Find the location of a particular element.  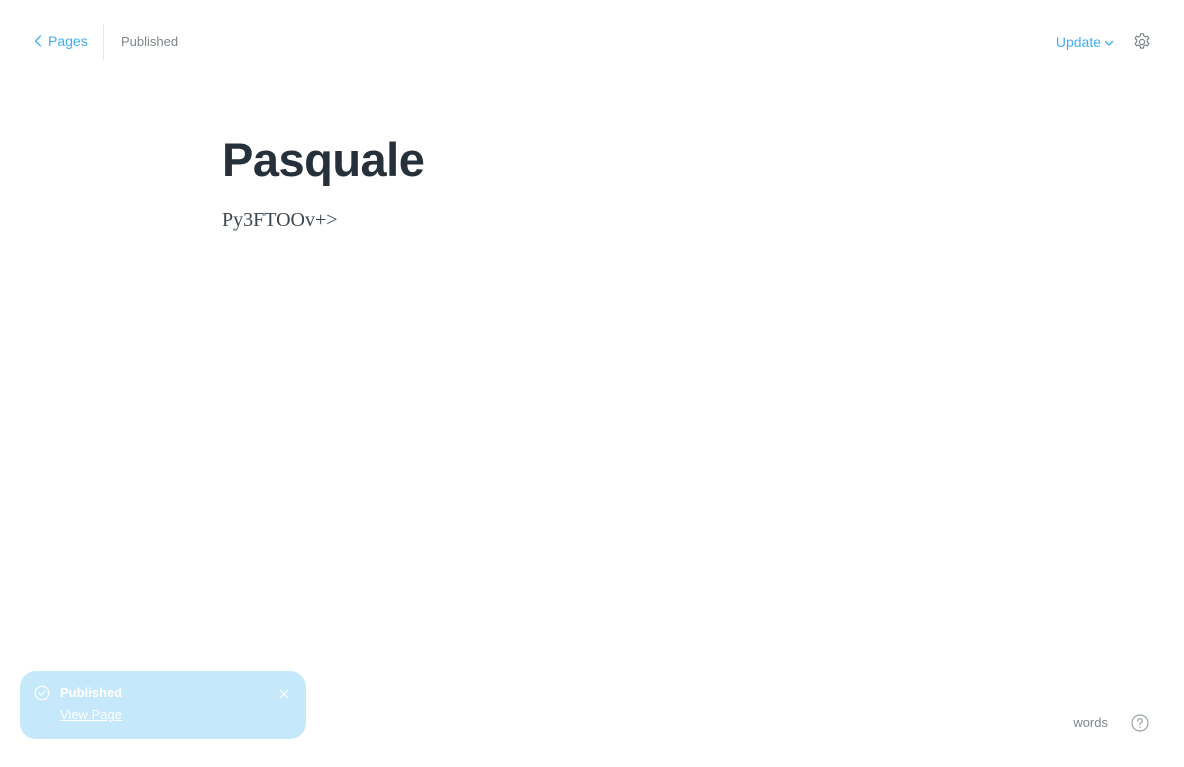

settings-button is located at coordinates (1142, 42).